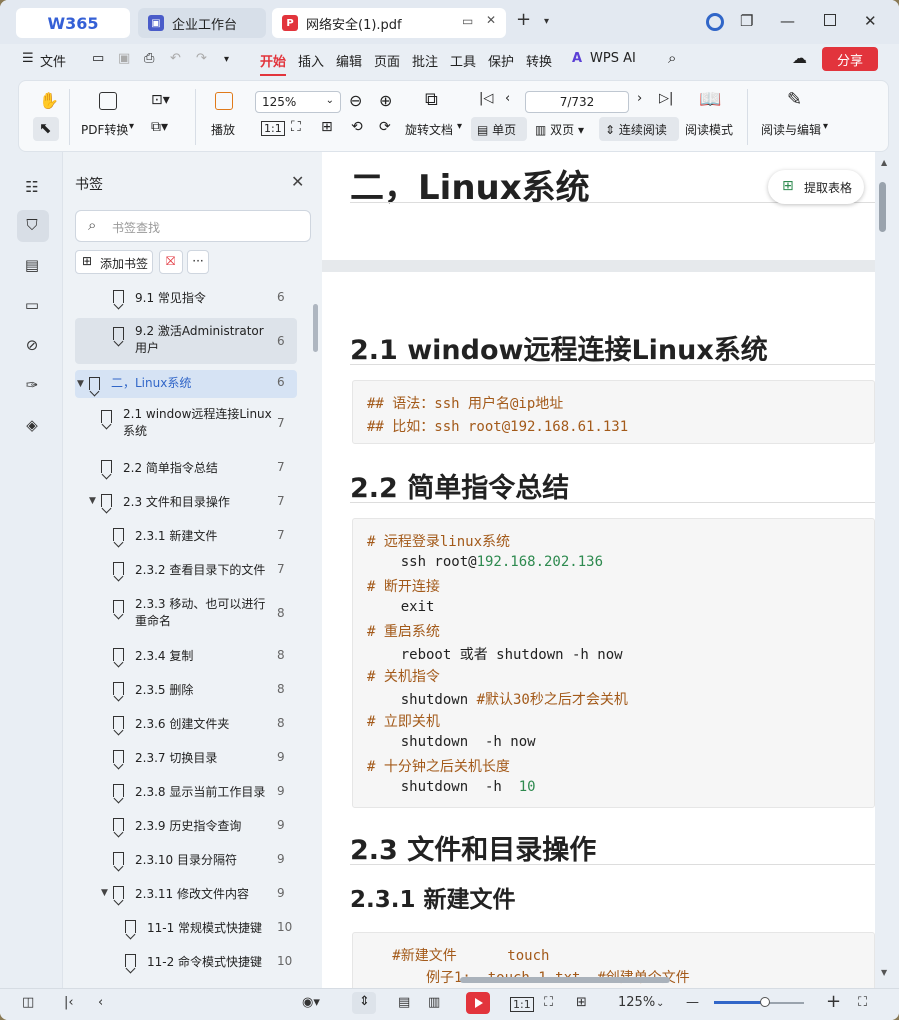  Describe the element at coordinates (186, 861) in the screenshot. I see `bookmark-item: 2.3.10 目录分隔符 9` at that location.